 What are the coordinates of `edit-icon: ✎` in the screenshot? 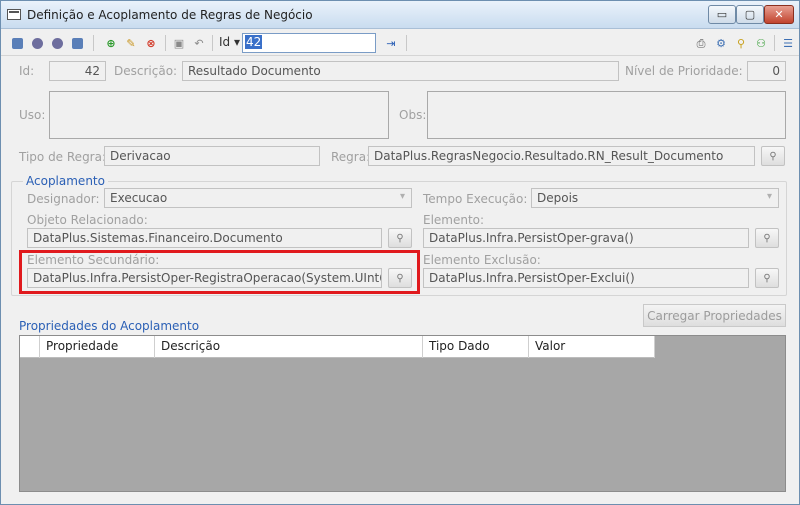 It's located at (131, 43).